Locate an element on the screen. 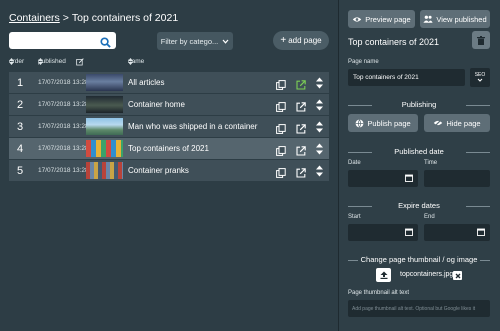 This screenshot has width=500, height=331. published-column-header: published is located at coordinates (52, 61).